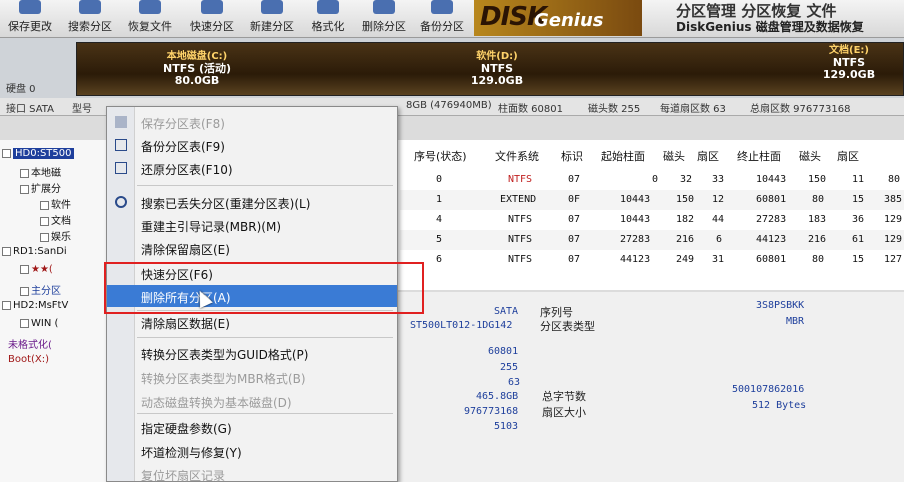 The image size is (904, 482). Describe the element at coordinates (197, 69) in the screenshot. I see `partition-c: 本地磁盘(C:) NTFS (活动) 80.0GB` at that location.